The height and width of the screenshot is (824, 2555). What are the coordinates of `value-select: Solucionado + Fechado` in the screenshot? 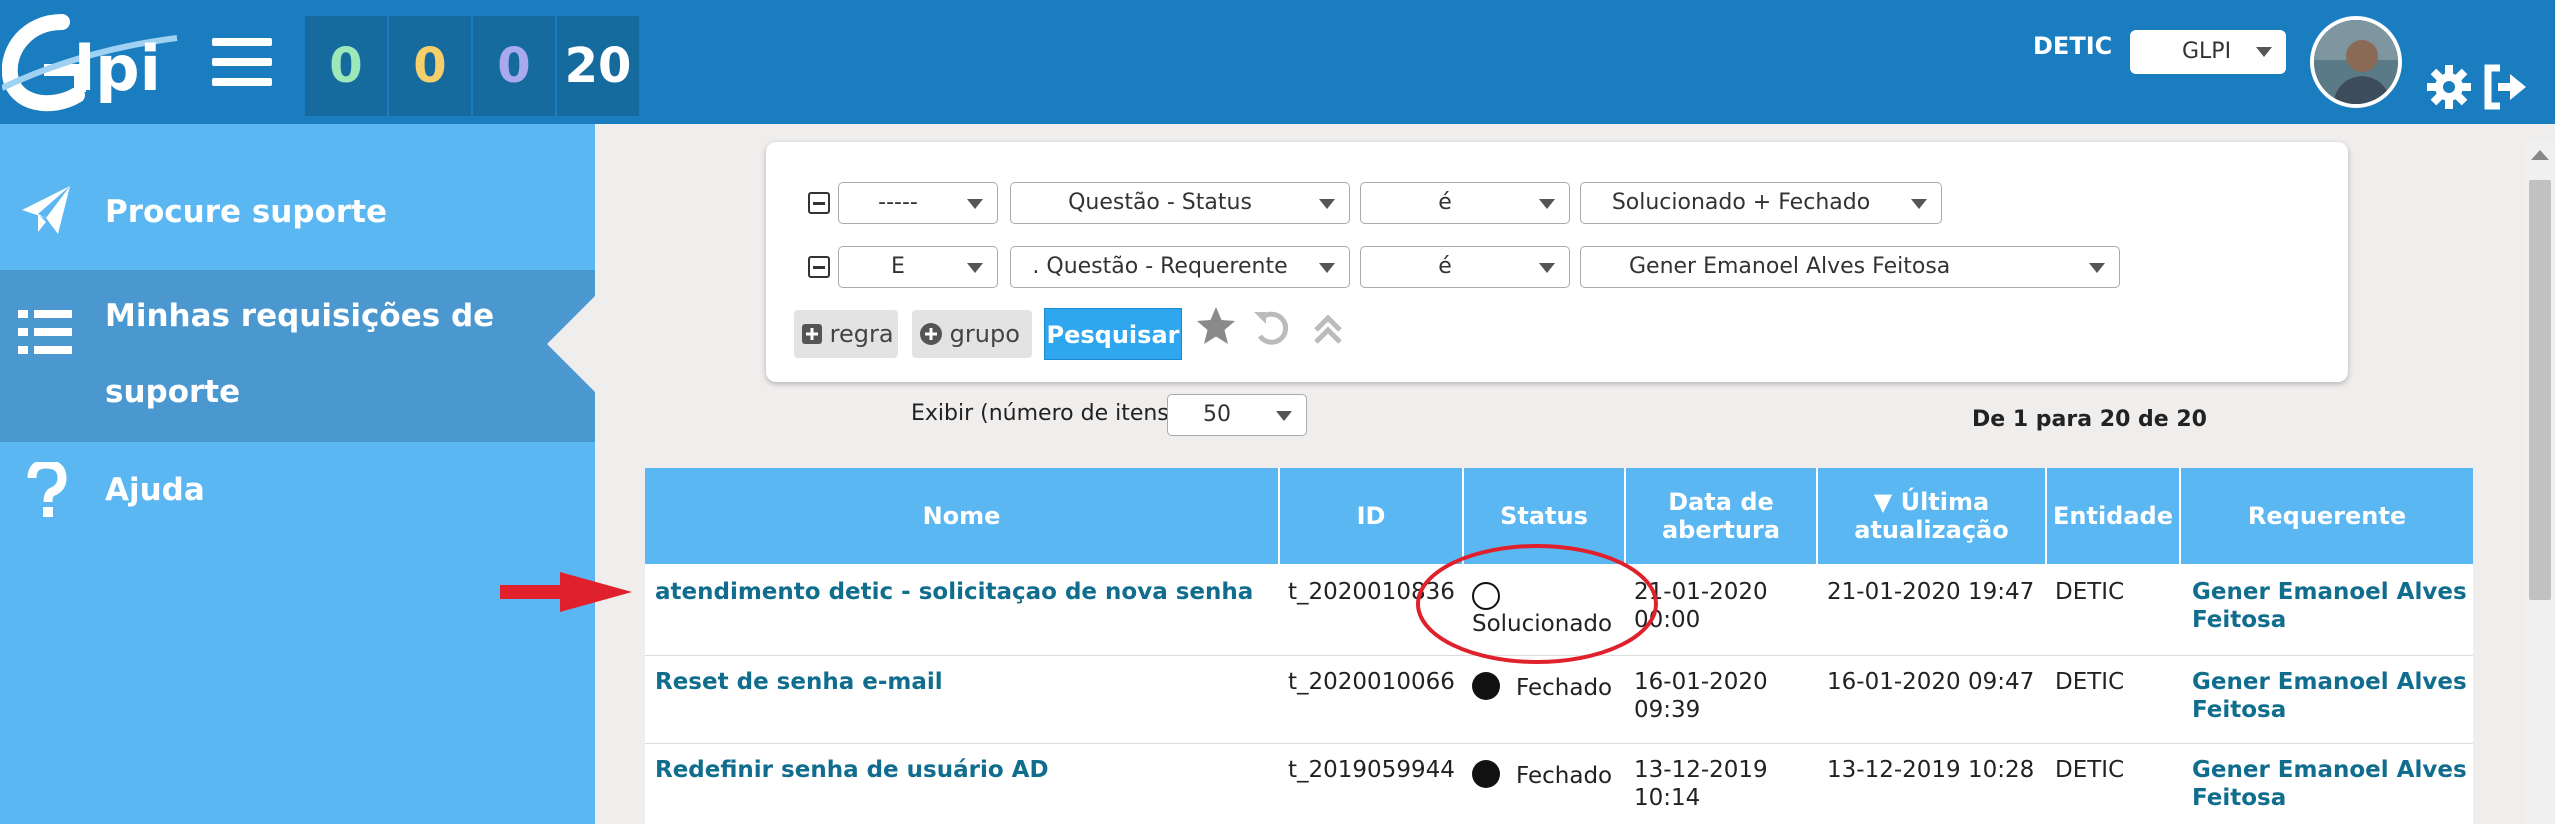 It's located at (1761, 203).